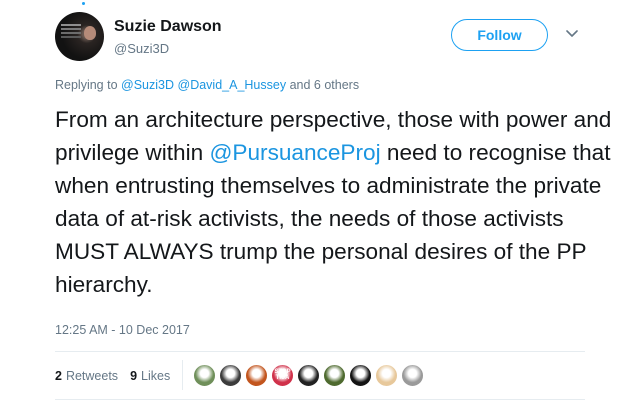  I want to click on likers-list: STOP TISA, so click(310, 375).